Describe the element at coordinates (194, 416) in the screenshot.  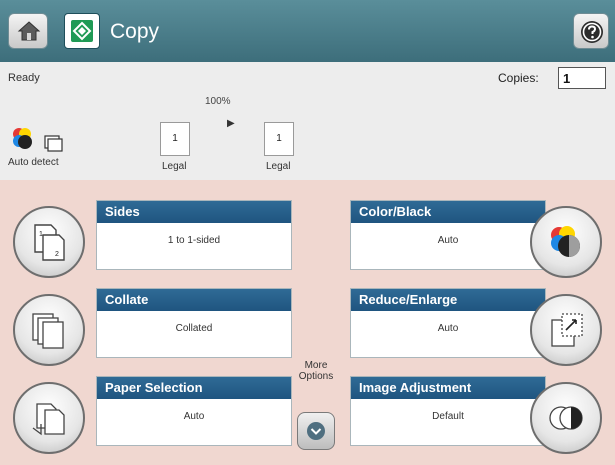
I see `paper-selection-value: Auto` at that location.